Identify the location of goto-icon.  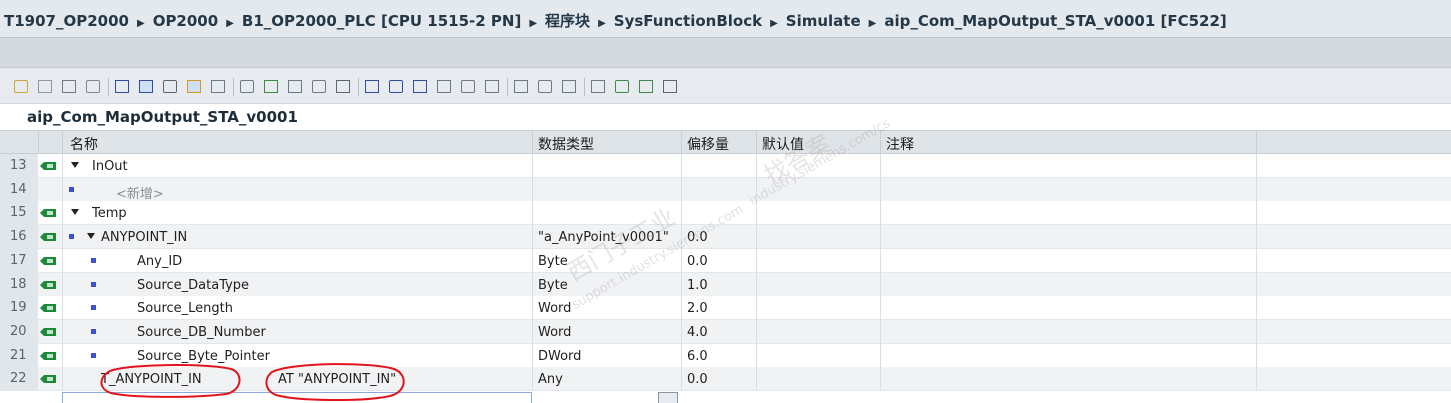
(545, 86).